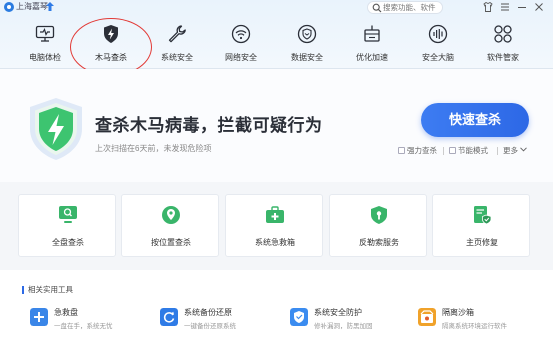  Describe the element at coordinates (379, 242) in the screenshot. I see `card-label: 反勒索服务` at that location.